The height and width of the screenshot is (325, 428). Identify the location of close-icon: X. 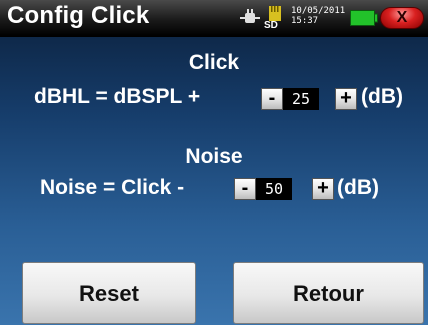
(402, 17).